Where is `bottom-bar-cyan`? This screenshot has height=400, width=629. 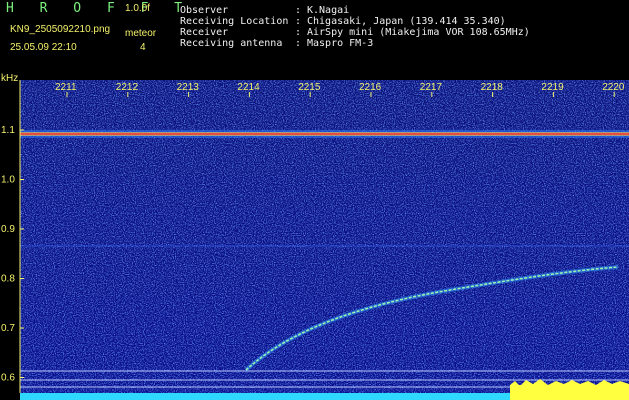 bottom-bar-cyan is located at coordinates (265, 396).